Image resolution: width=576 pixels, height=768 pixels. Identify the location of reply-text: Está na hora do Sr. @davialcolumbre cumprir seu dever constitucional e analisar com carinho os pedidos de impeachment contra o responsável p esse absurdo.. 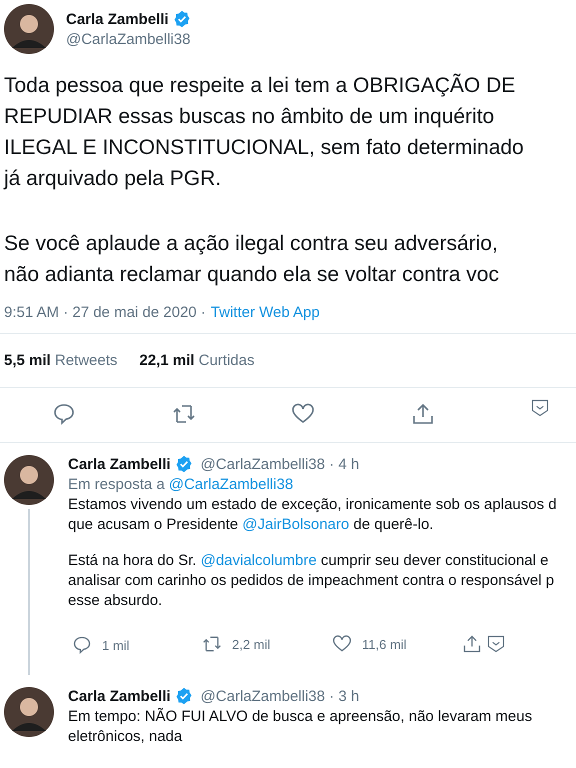
(312, 581).